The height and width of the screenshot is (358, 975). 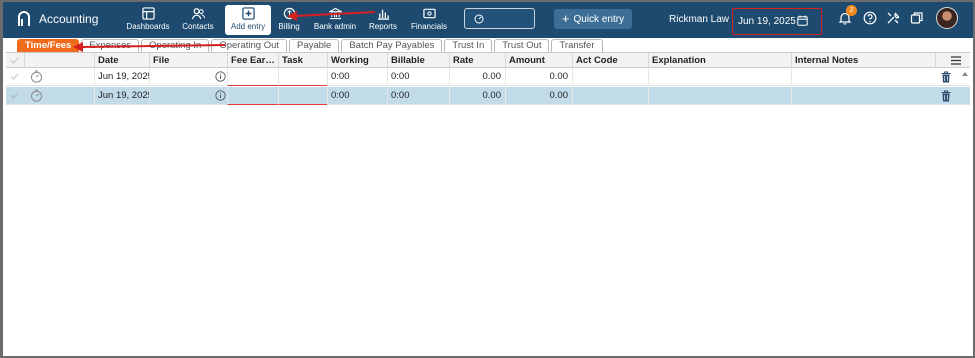 What do you see at coordinates (24, 18) in the screenshot?
I see `app-logo-icon` at bounding box center [24, 18].